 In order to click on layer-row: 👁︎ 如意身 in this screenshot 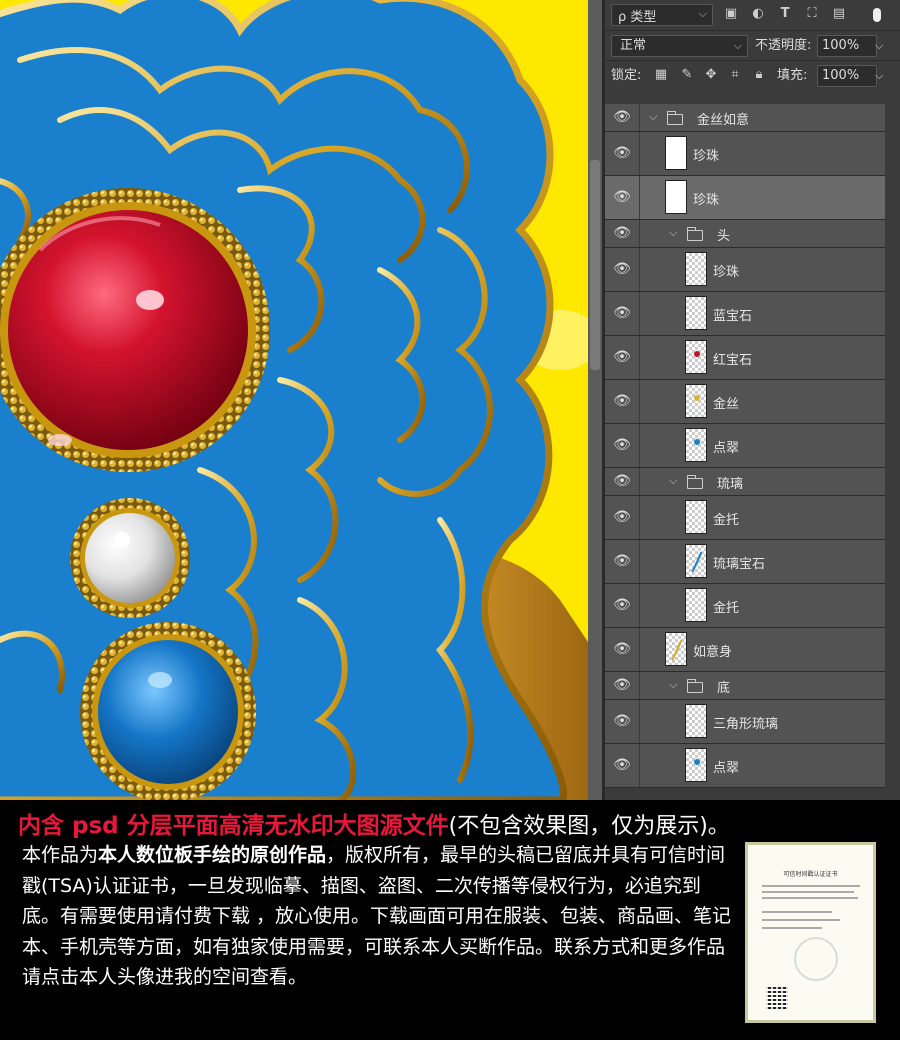, I will do `click(745, 650)`.